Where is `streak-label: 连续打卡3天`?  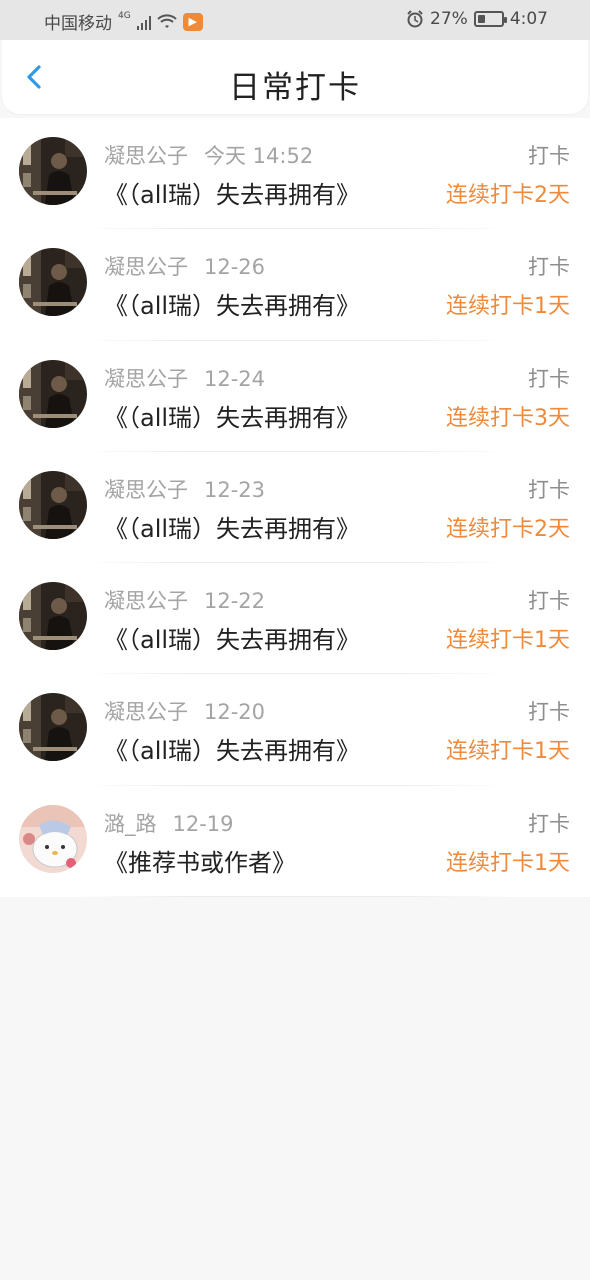 streak-label: 连续打卡3天 is located at coordinates (508, 418).